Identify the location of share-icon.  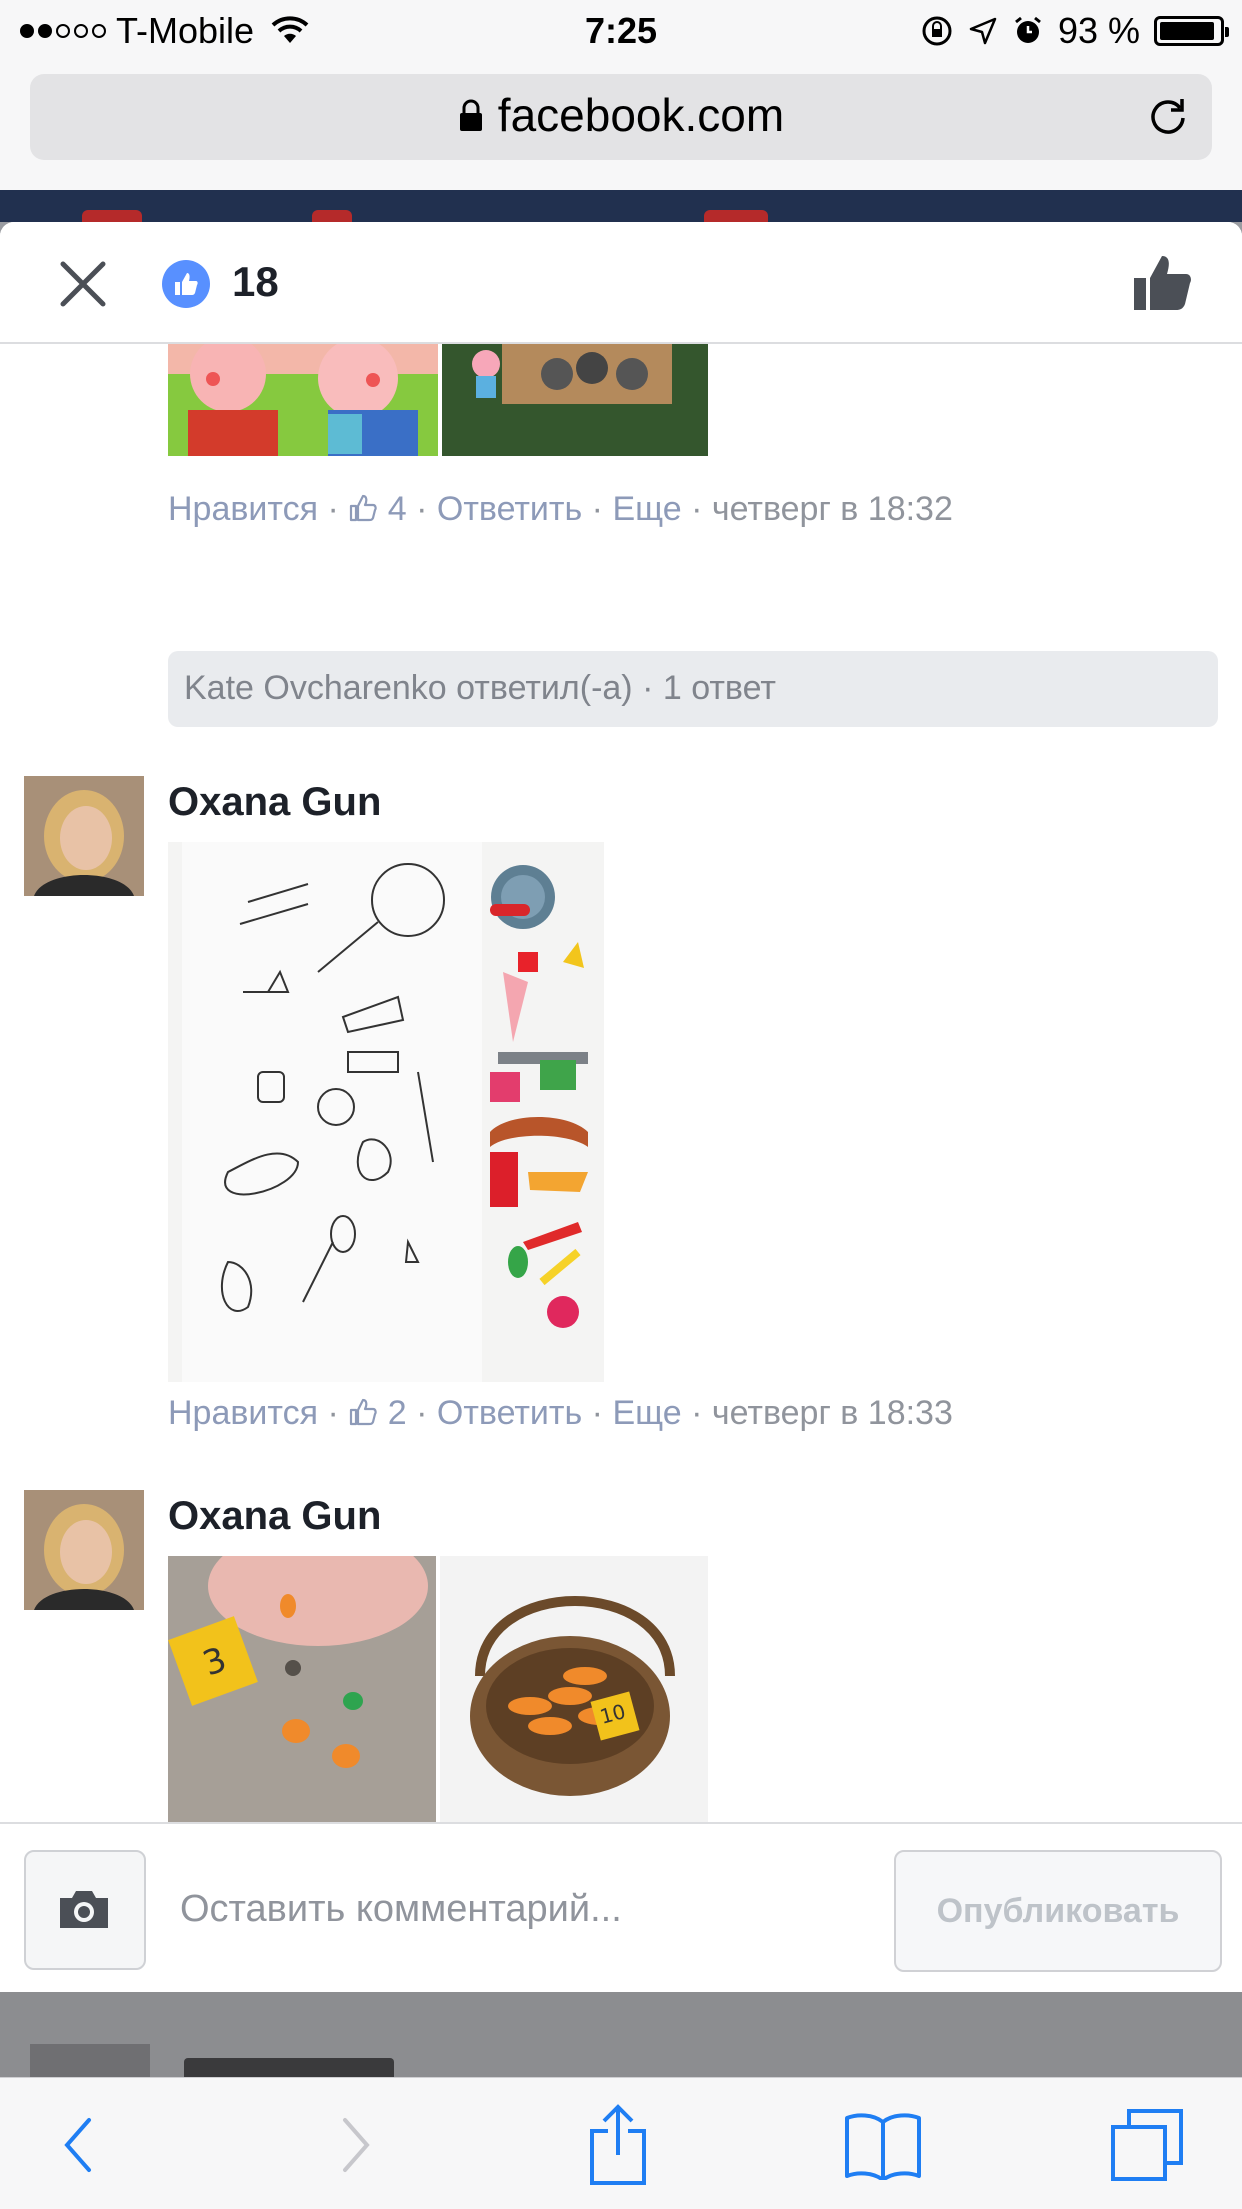
(618, 2144).